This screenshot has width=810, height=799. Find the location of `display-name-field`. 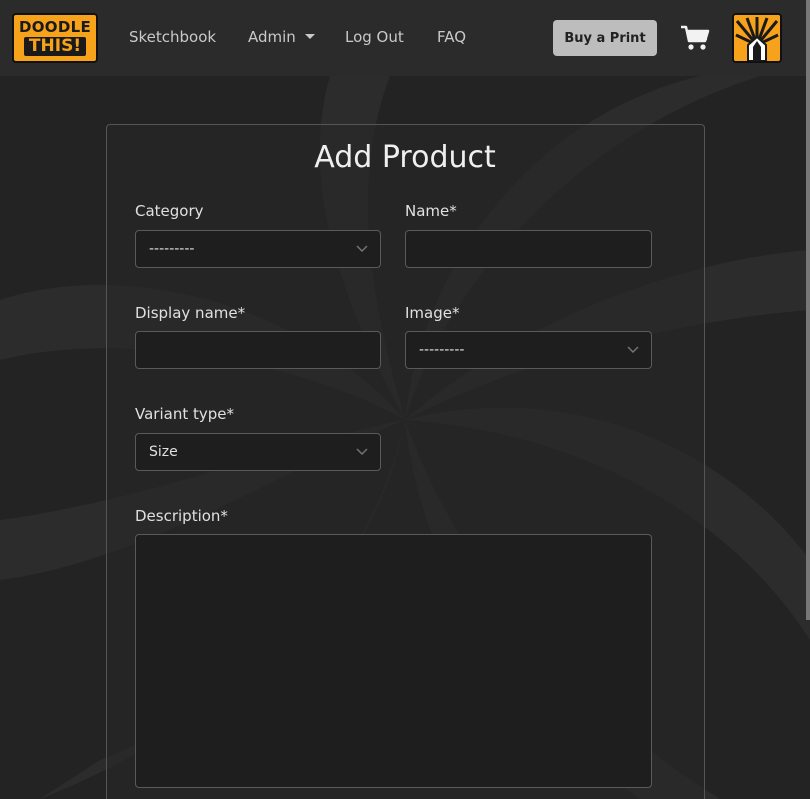

display-name-field is located at coordinates (258, 350).